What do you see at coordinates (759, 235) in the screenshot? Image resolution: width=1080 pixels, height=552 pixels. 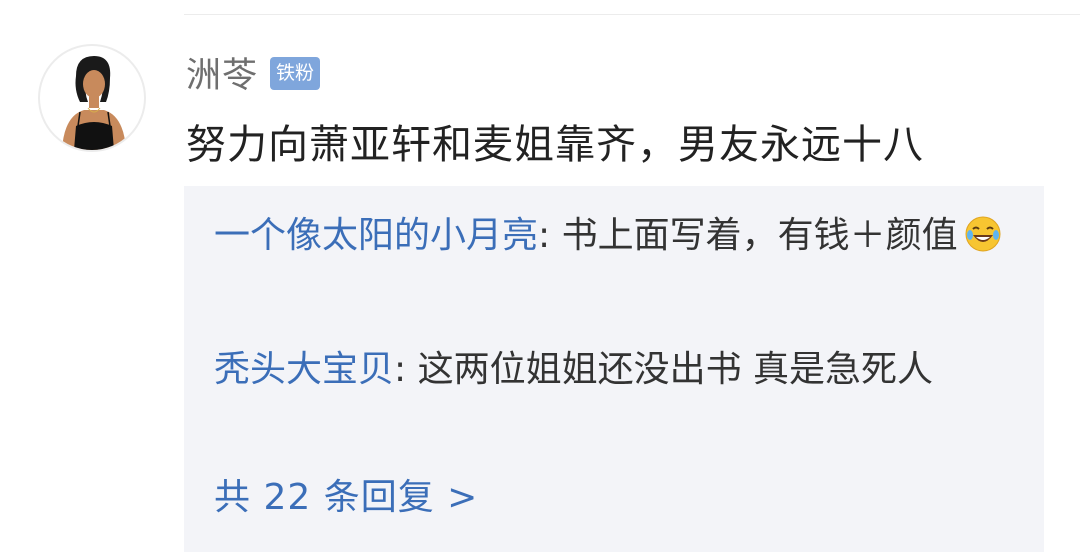 I see `reply-text: 书上面写着，有钱＋颜值` at bounding box center [759, 235].